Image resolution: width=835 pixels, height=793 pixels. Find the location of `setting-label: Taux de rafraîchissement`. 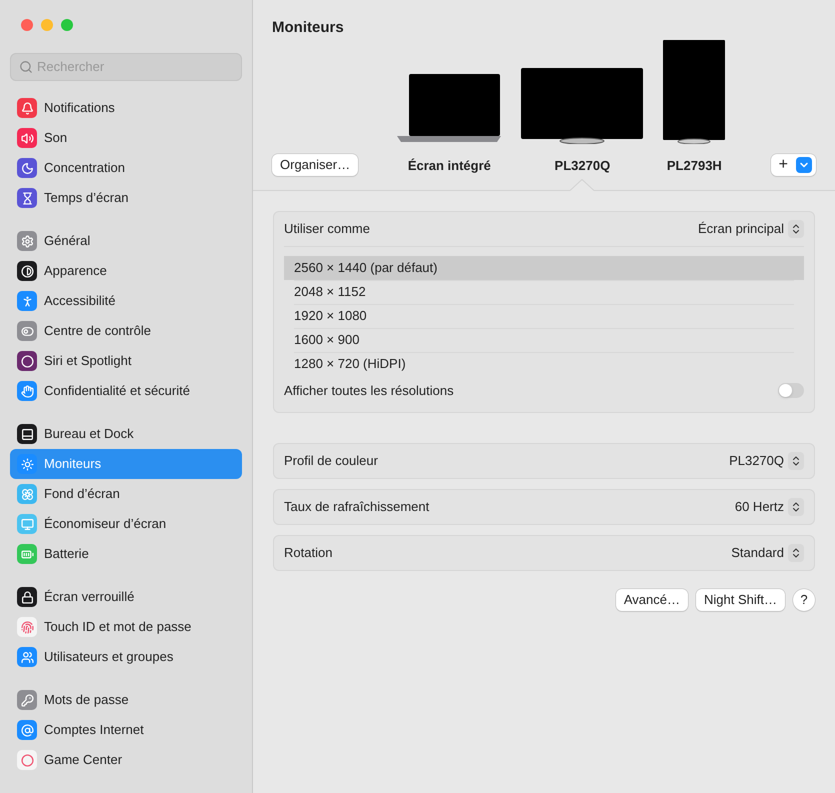

setting-label: Taux de rafraîchissement is located at coordinates (357, 507).